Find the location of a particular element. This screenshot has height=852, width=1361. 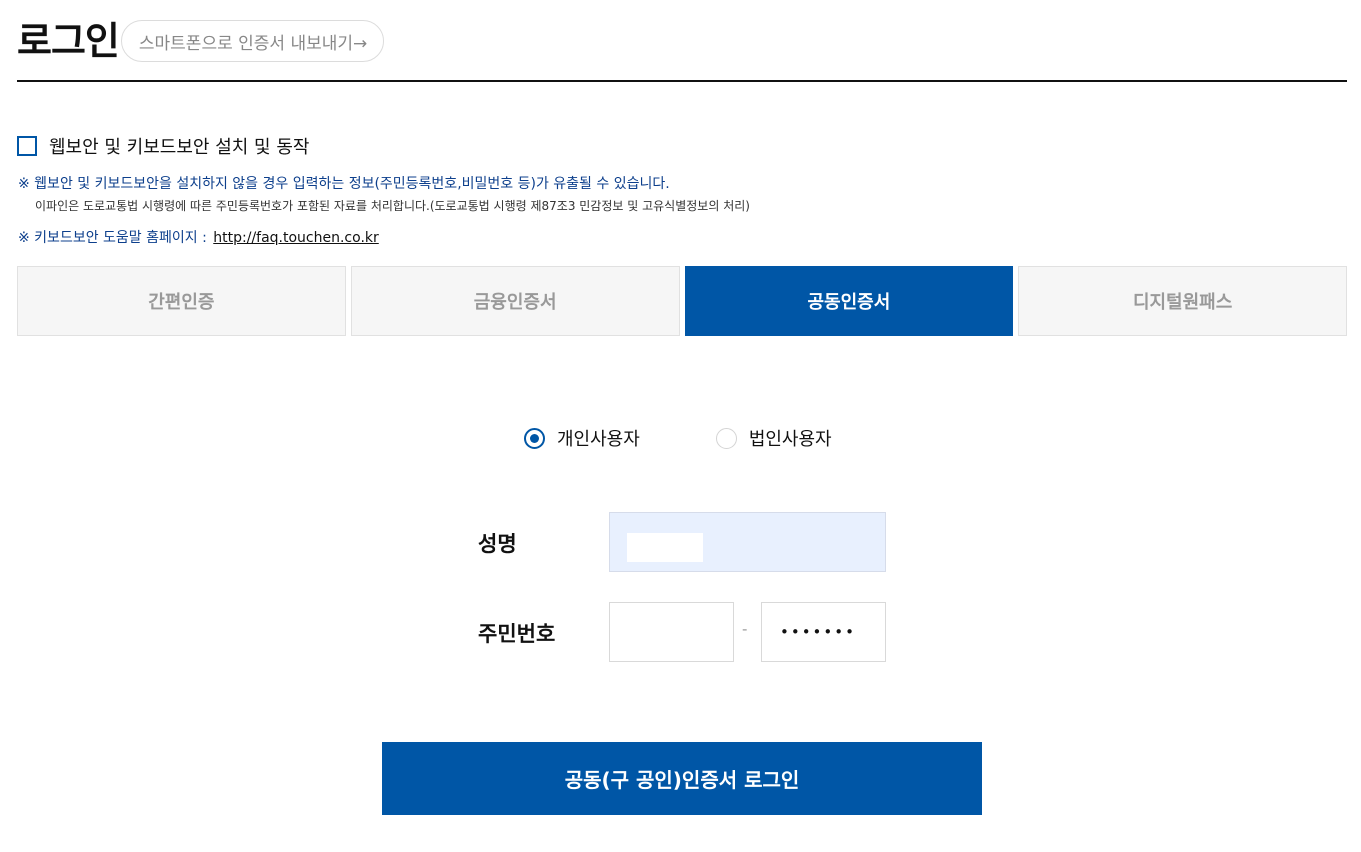

page-title: 로그인 is located at coordinates (68, 41).